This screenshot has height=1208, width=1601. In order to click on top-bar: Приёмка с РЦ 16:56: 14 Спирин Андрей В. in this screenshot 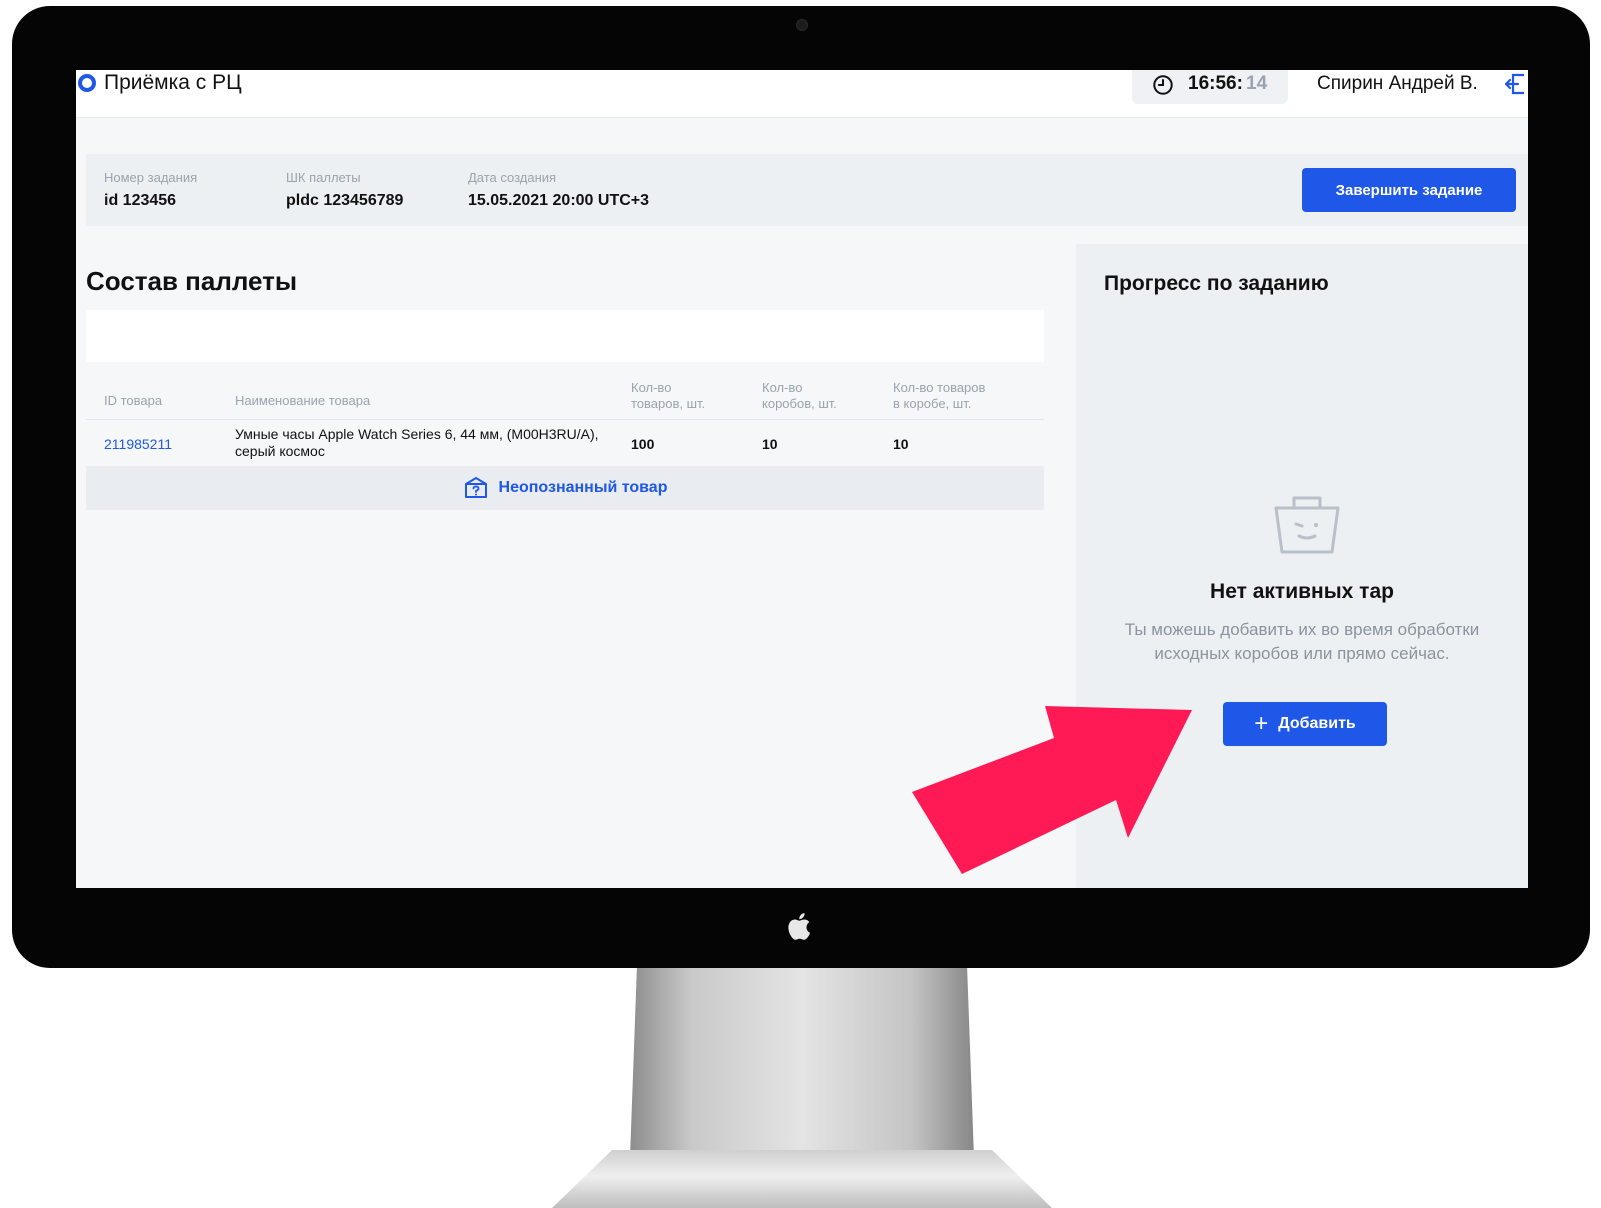, I will do `click(802, 94)`.